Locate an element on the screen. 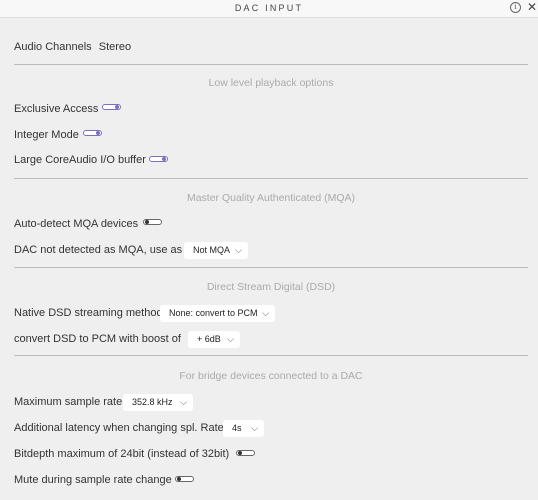 This screenshot has height=500, width=538. mqa-fallback-label: DAC not detected as MQA, use as is located at coordinates (98, 250).